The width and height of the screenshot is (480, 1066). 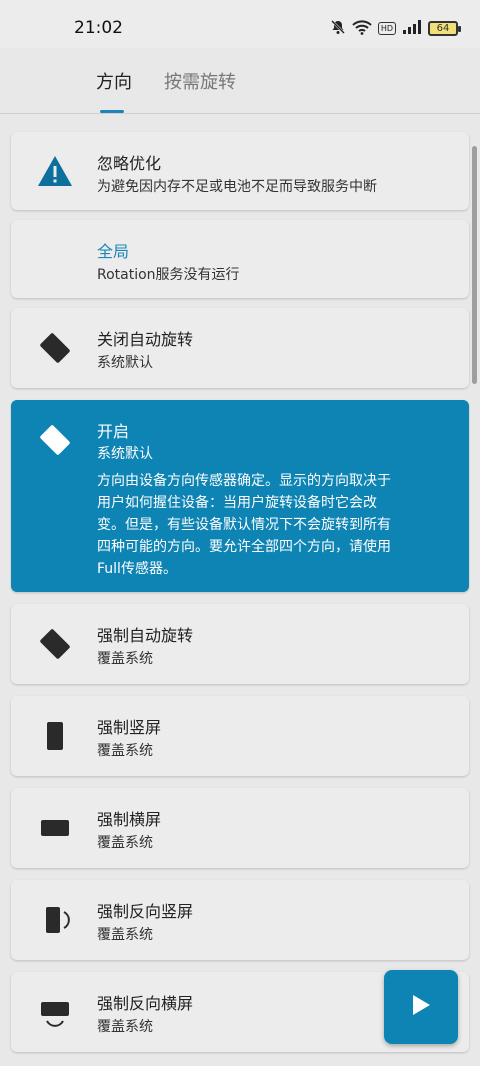 I want to click on card-title: 强制反向竖屏, so click(x=145, y=911).